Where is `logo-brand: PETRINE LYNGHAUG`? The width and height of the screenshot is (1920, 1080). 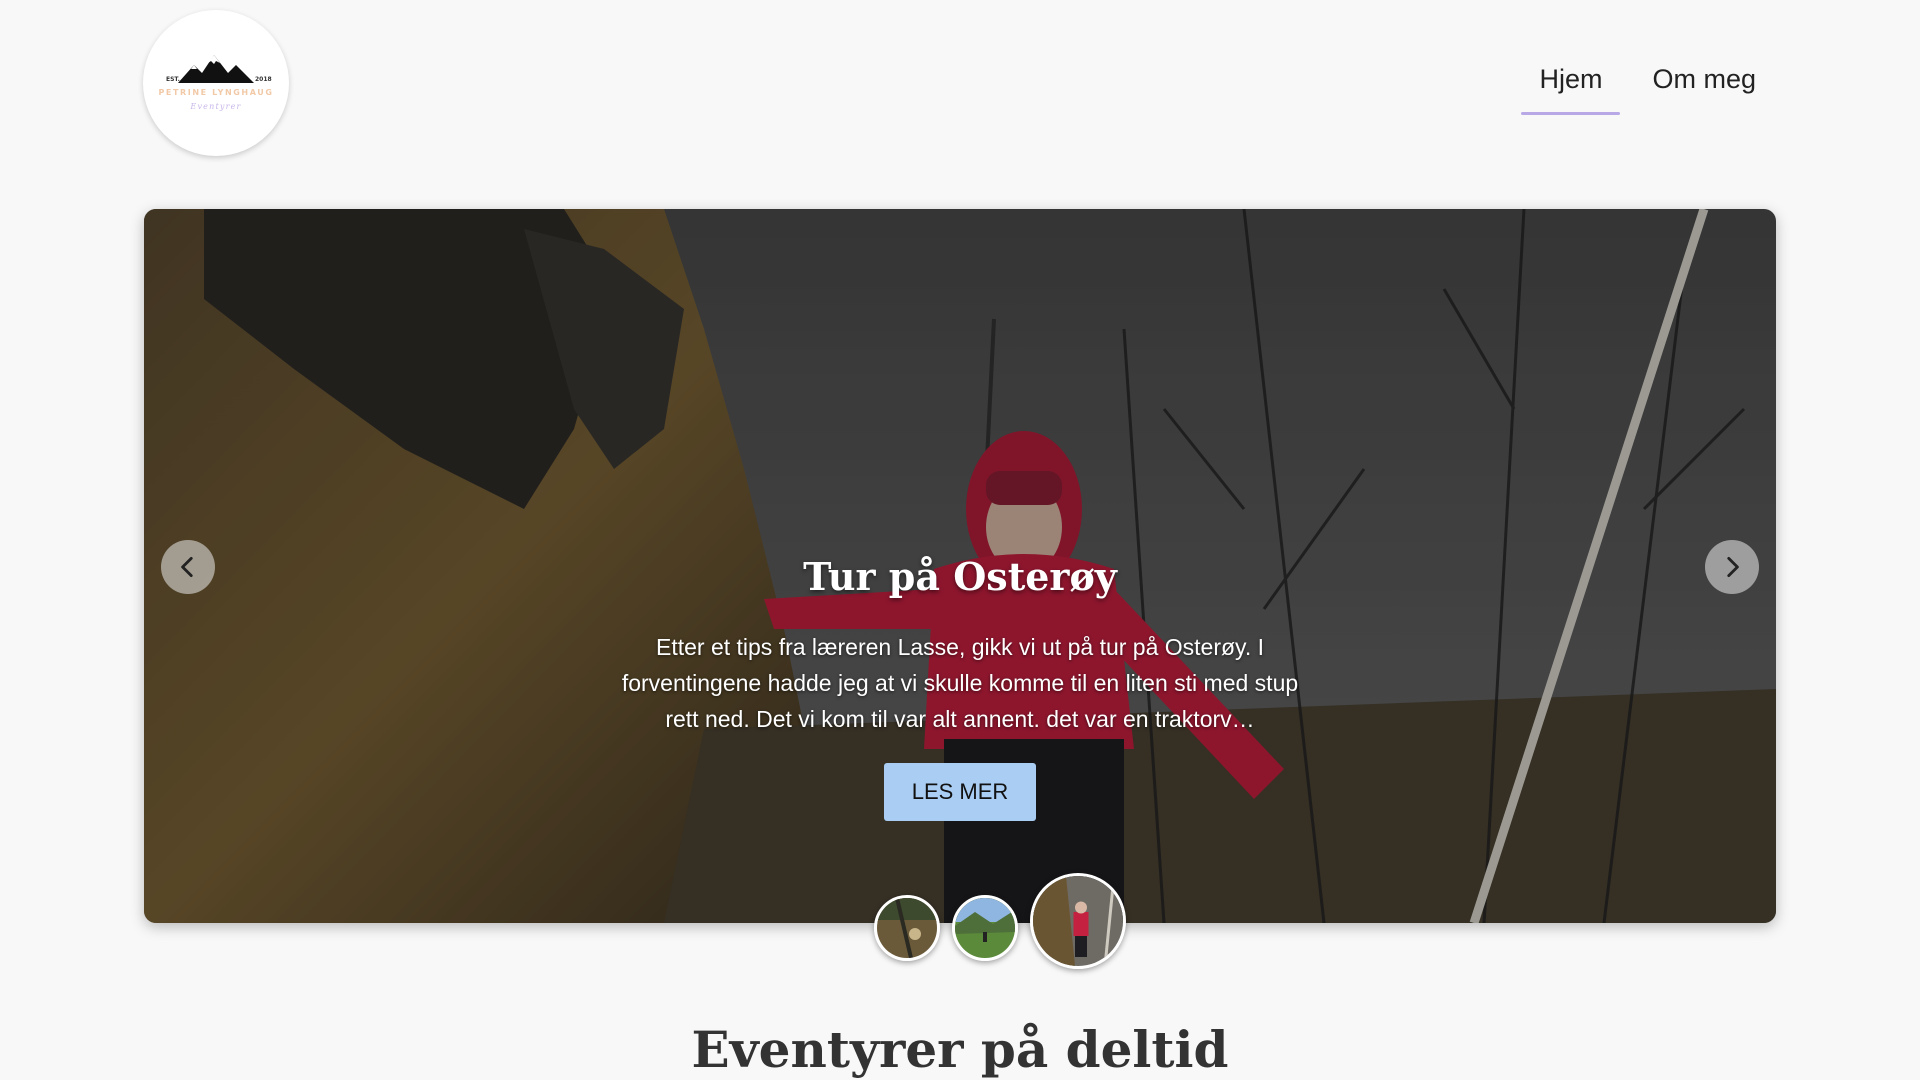 logo-brand: PETRINE LYNGHAUG is located at coordinates (215, 92).